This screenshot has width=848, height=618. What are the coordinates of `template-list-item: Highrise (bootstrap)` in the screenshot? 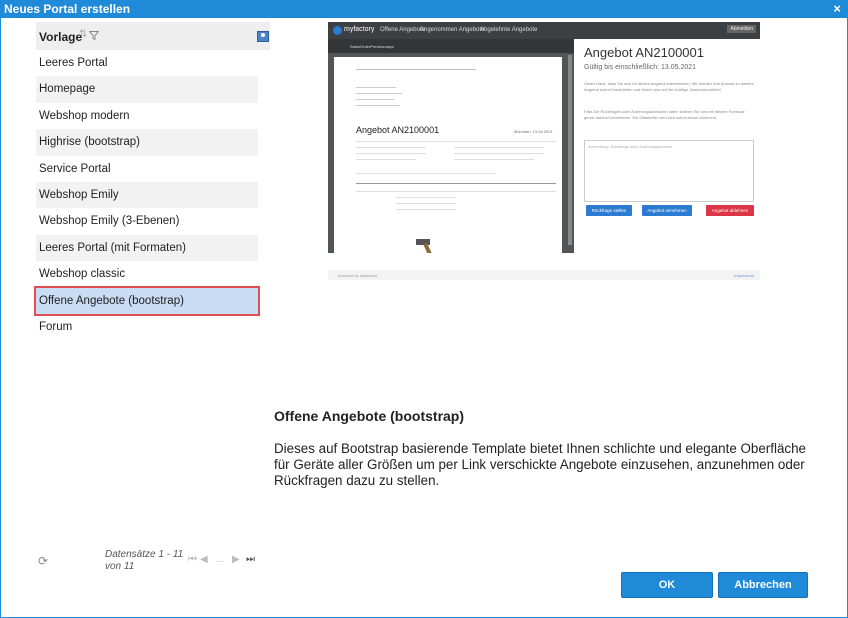 It's located at (147, 142).